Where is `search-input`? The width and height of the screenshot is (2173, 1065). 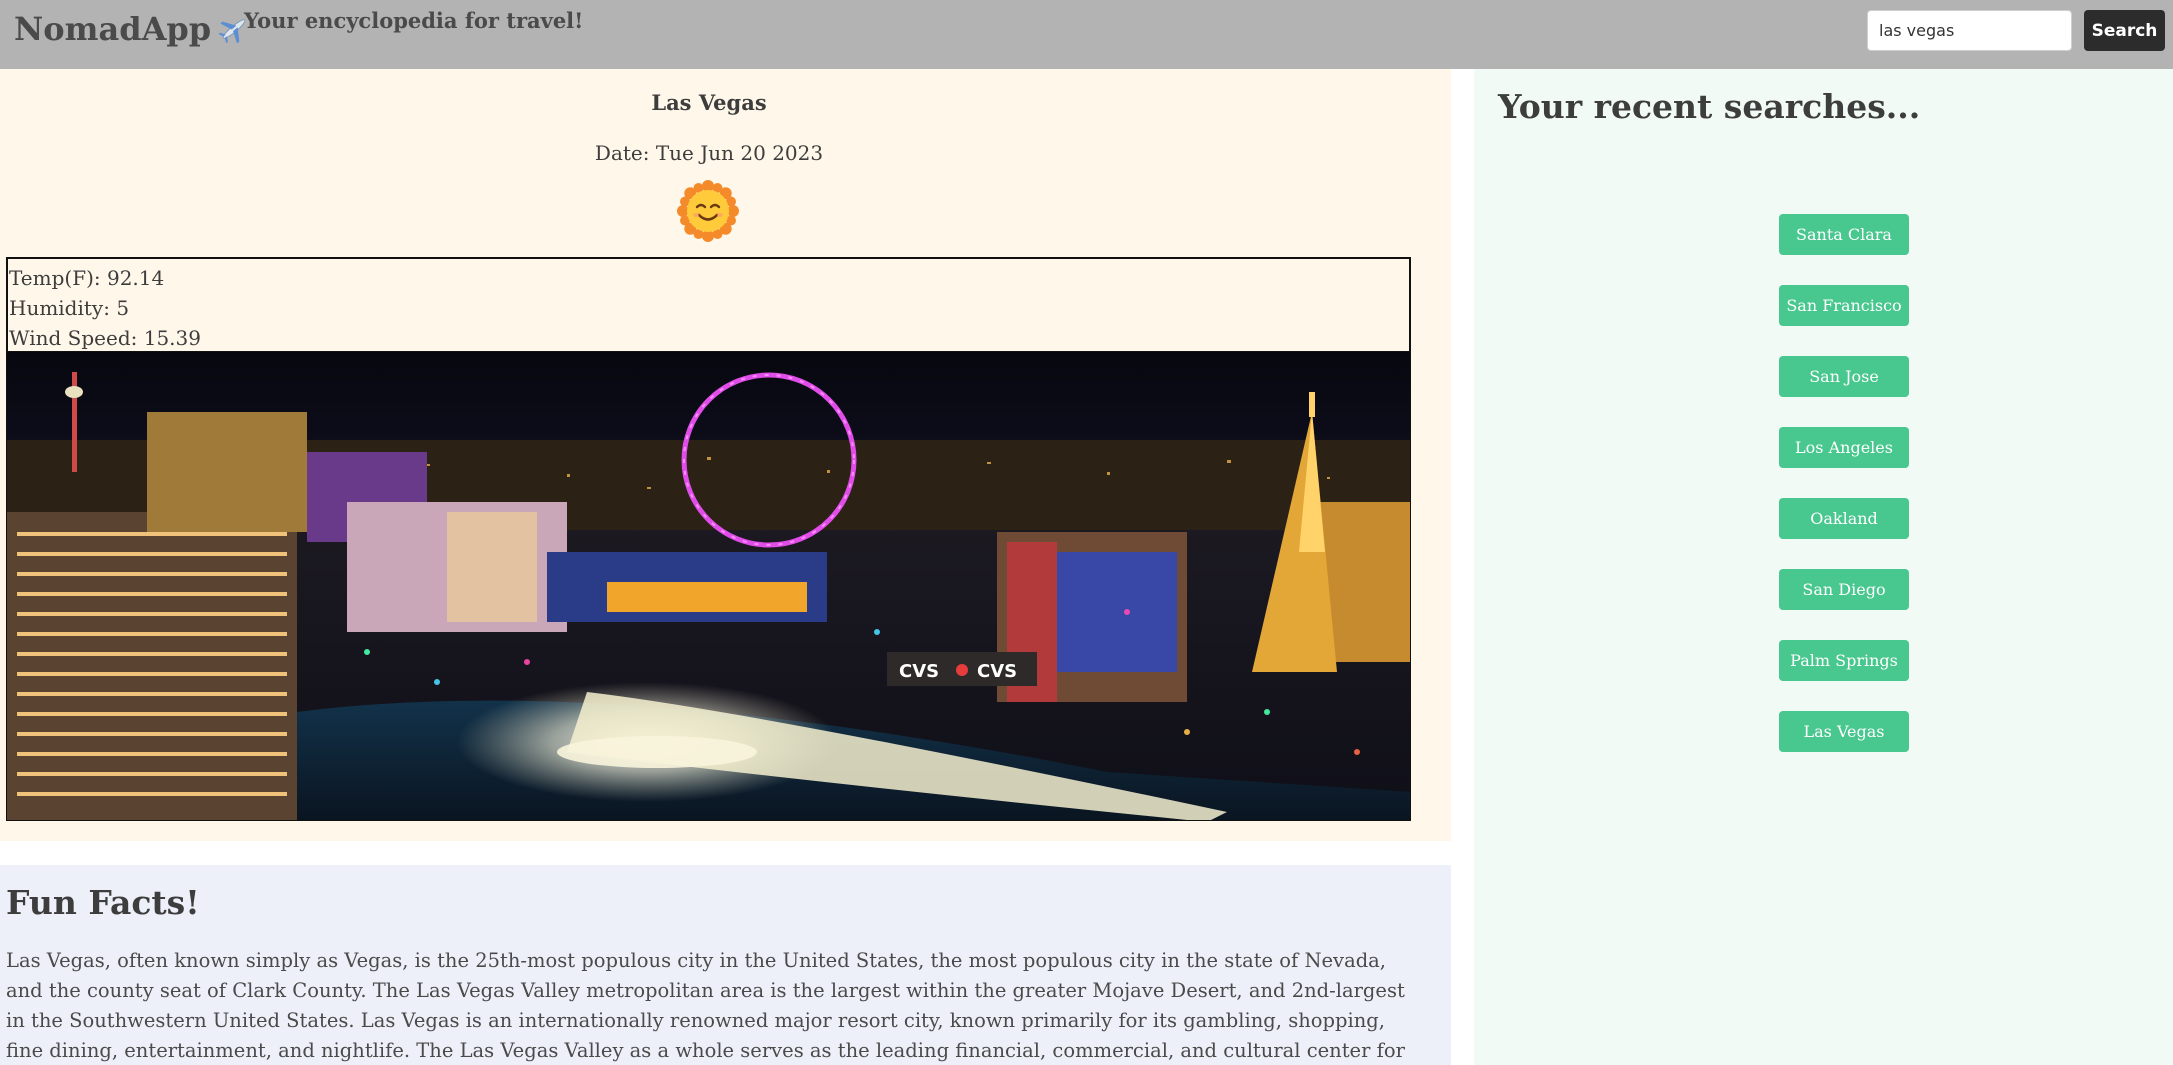
search-input is located at coordinates (1969, 30).